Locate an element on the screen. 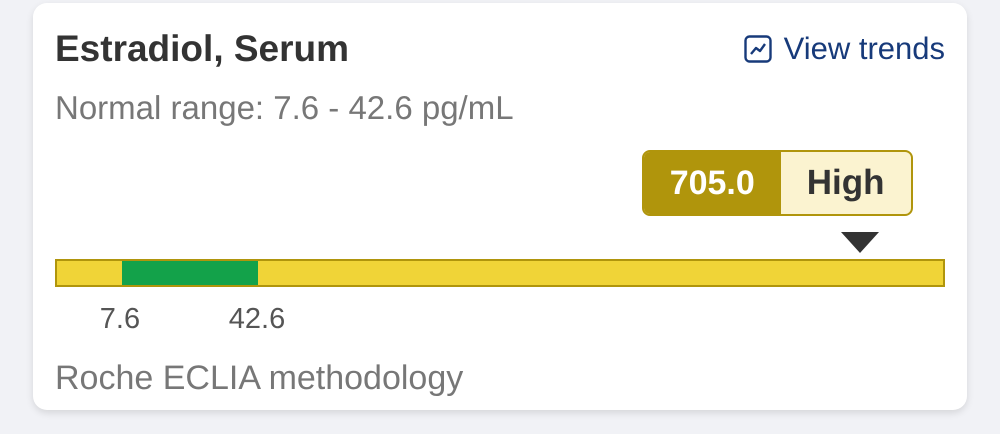 This screenshot has height=434, width=1000. view-trends-link: View trends is located at coordinates (844, 49).